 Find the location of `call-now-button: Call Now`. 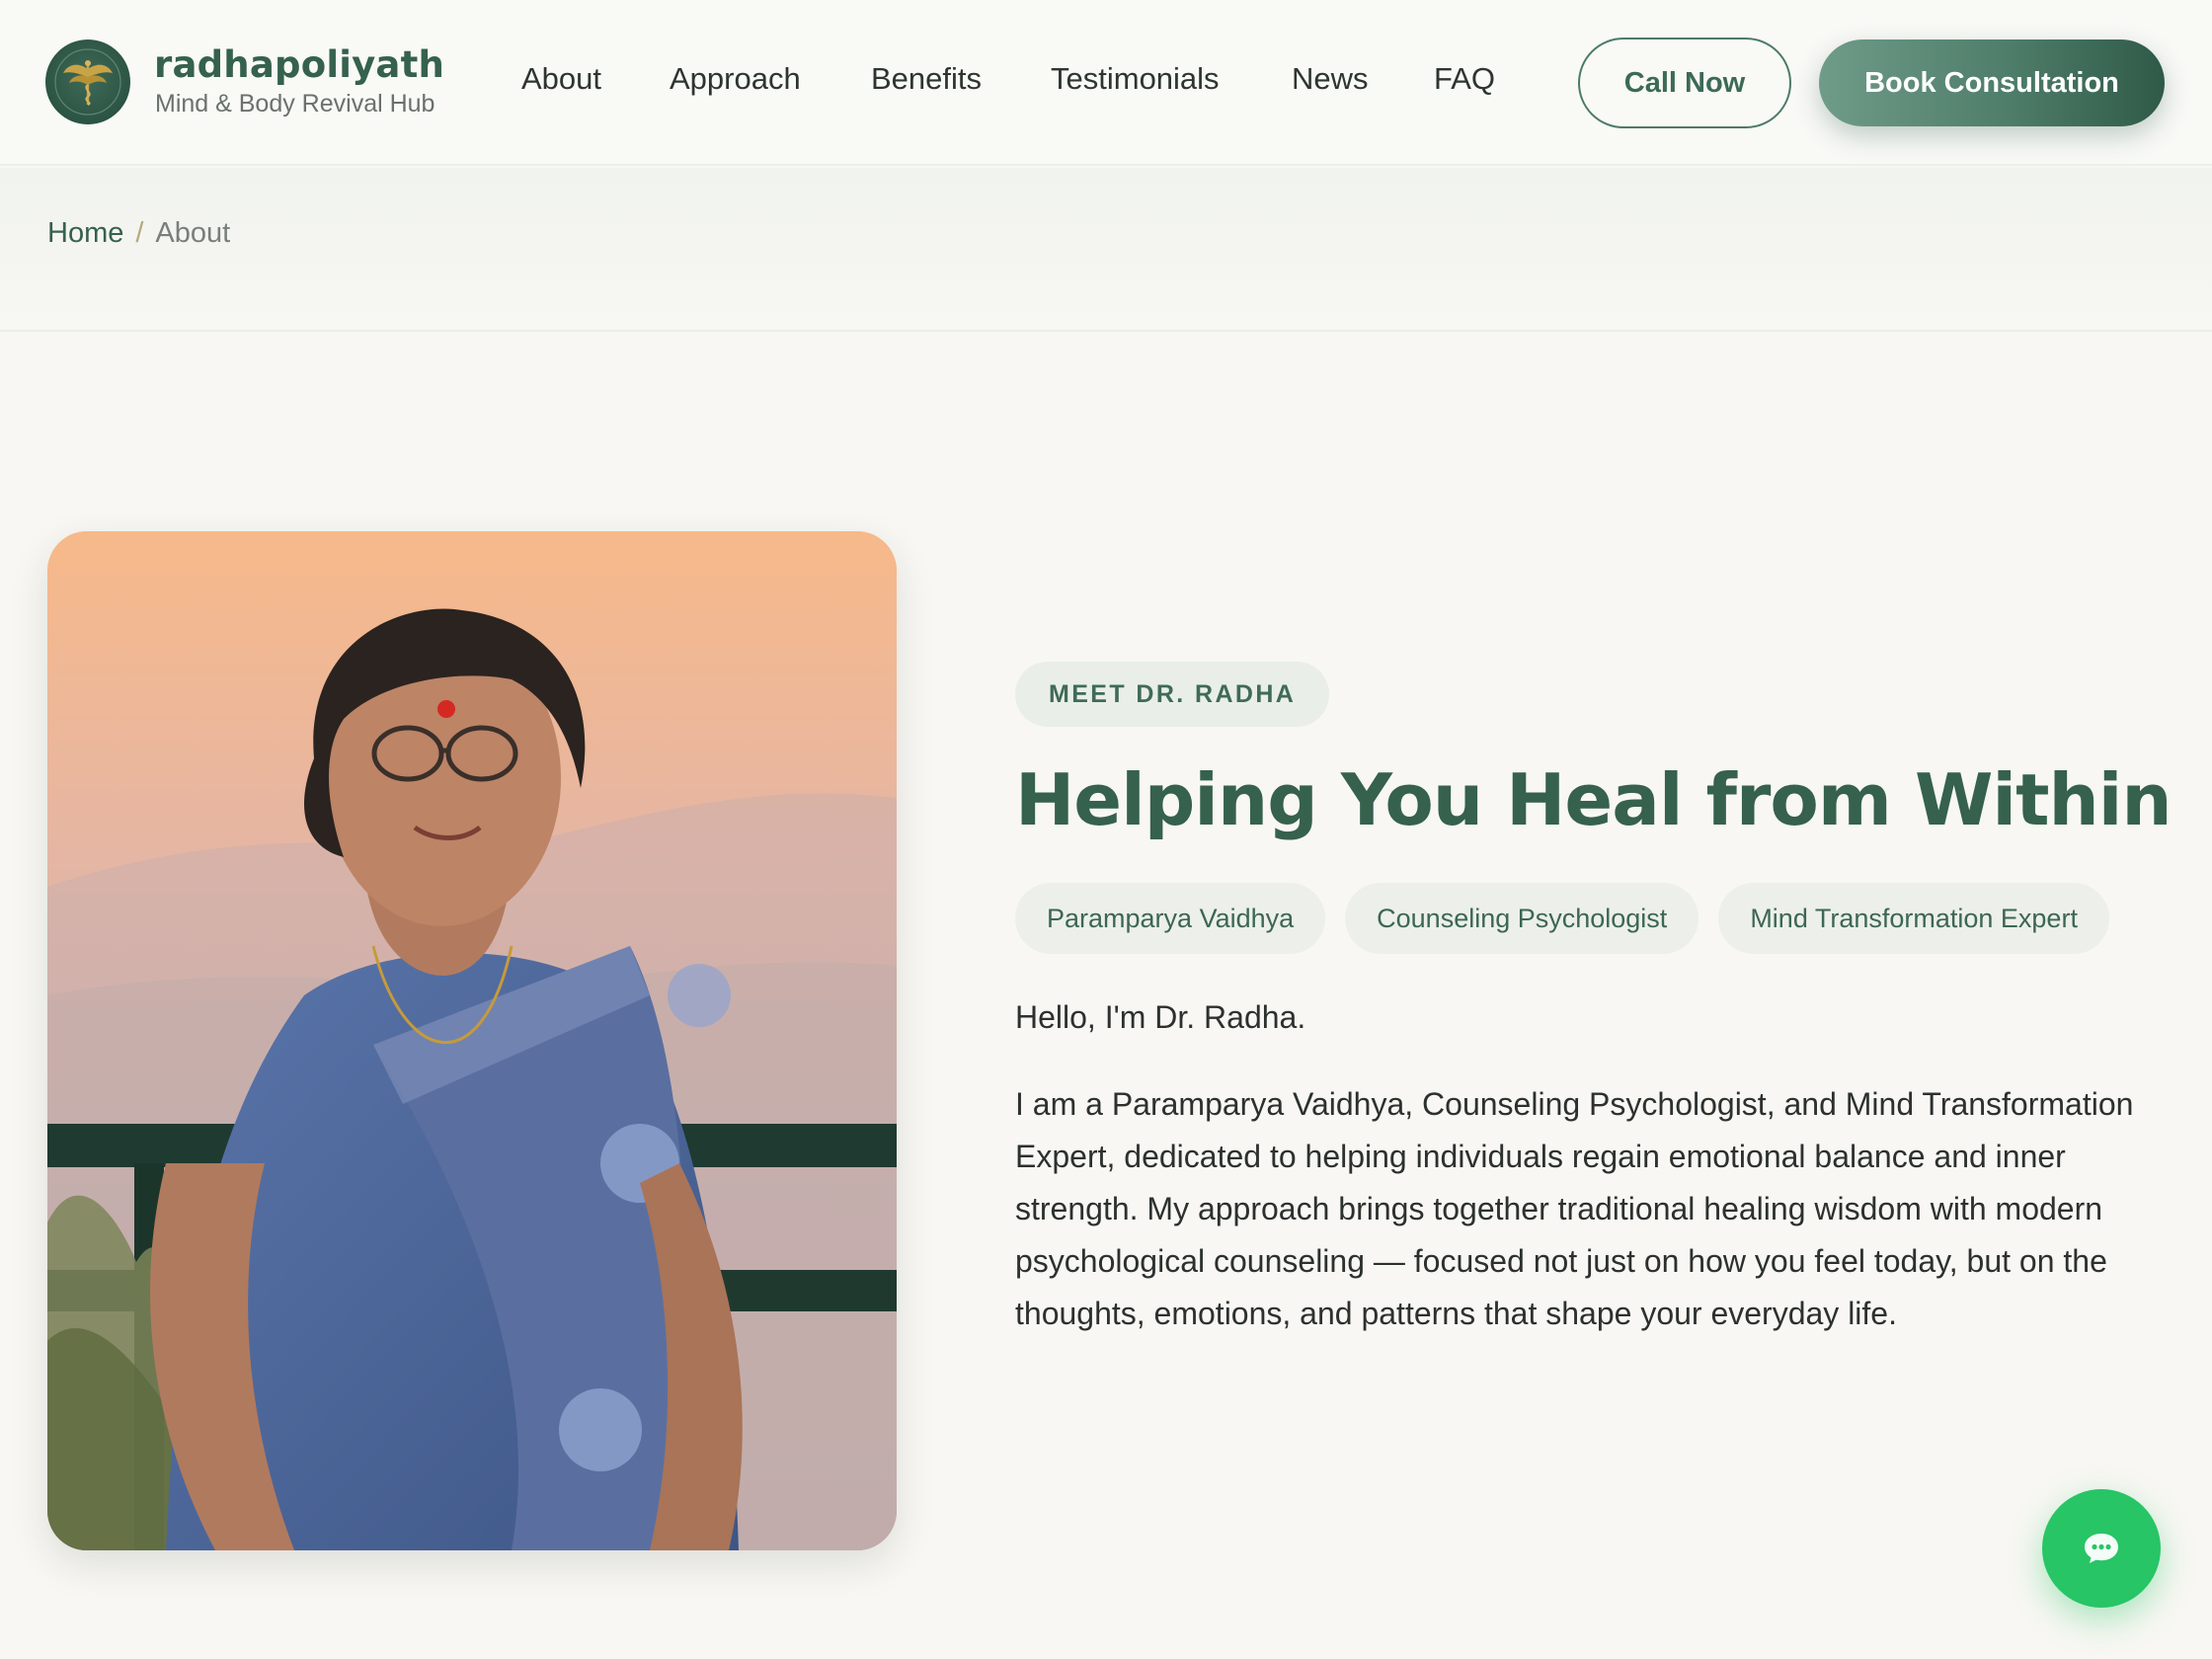

call-now-button: Call Now is located at coordinates (1685, 83).